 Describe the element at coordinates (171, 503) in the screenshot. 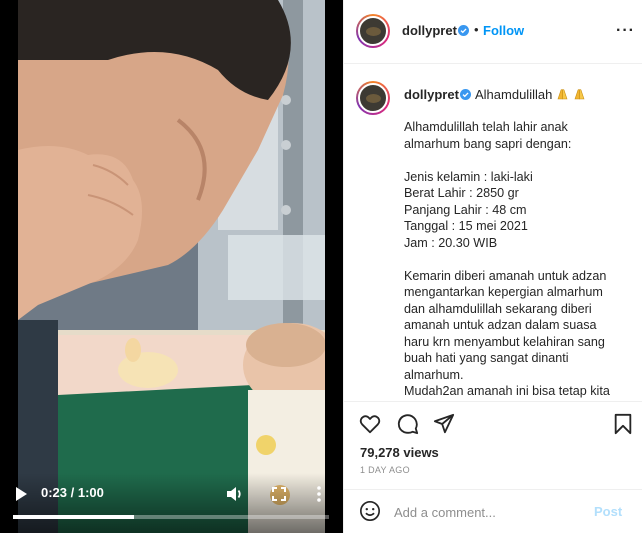

I see `video-controls` at that location.